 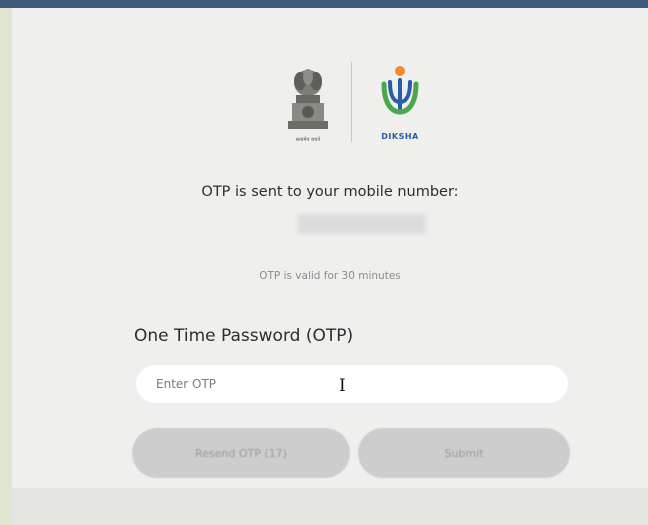 I want to click on diksha-logo-icon: DIKSHA, so click(x=400, y=103).